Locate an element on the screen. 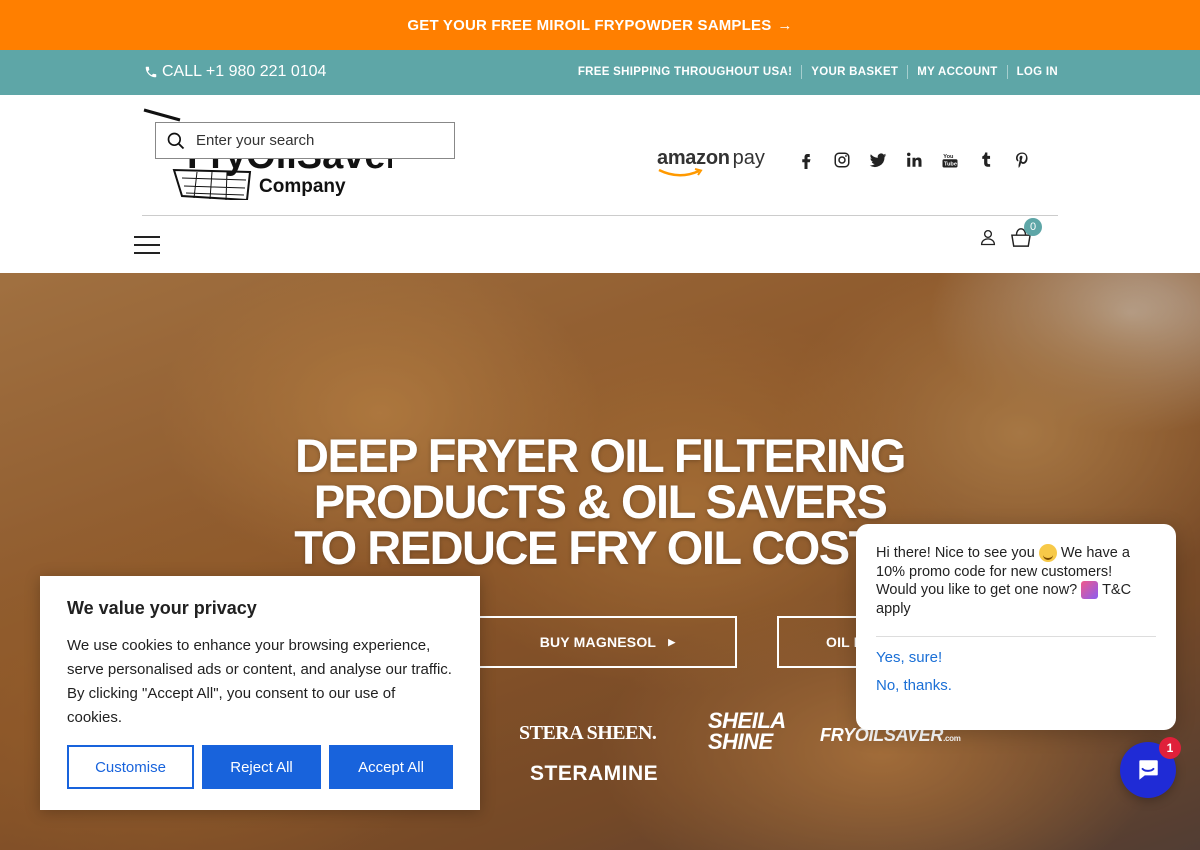  svg-text: Company is located at coordinates (302, 186).